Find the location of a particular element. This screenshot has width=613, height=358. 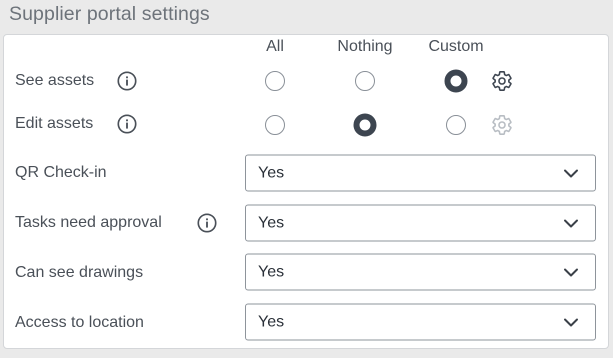

column-header-custom: Custom is located at coordinates (456, 46).